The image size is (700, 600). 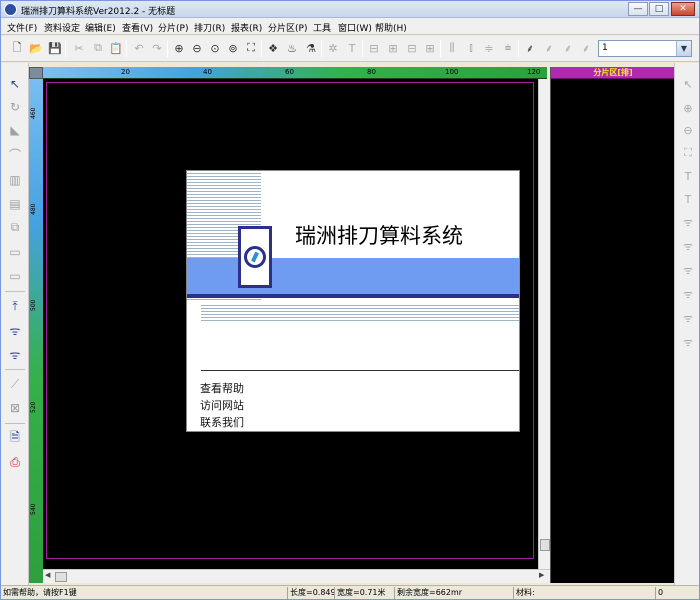 I want to click on close-button: ✕, so click(x=683, y=9).